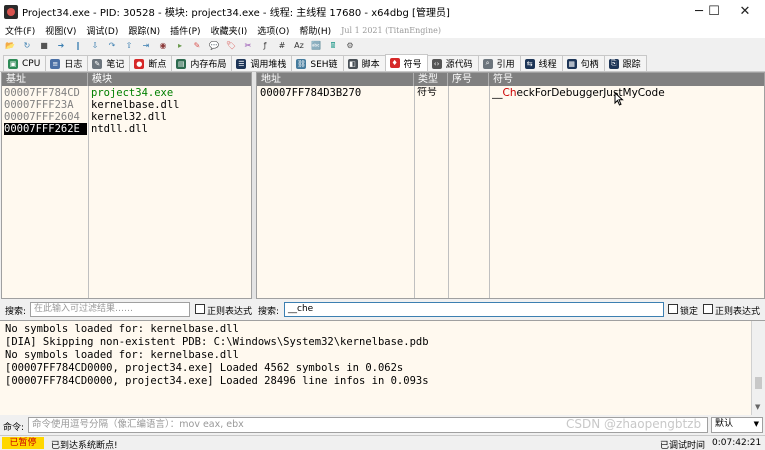 This screenshot has width=765, height=450. Describe the element at coordinates (129, 46) in the screenshot. I see `execute-till-return-icon: ⇧` at that location.